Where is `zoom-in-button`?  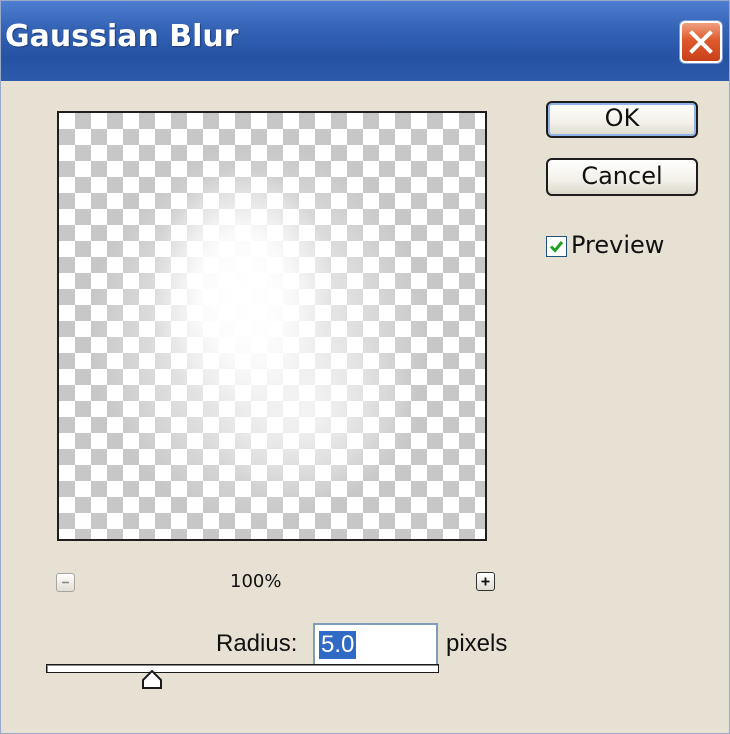
zoom-in-button is located at coordinates (485, 581).